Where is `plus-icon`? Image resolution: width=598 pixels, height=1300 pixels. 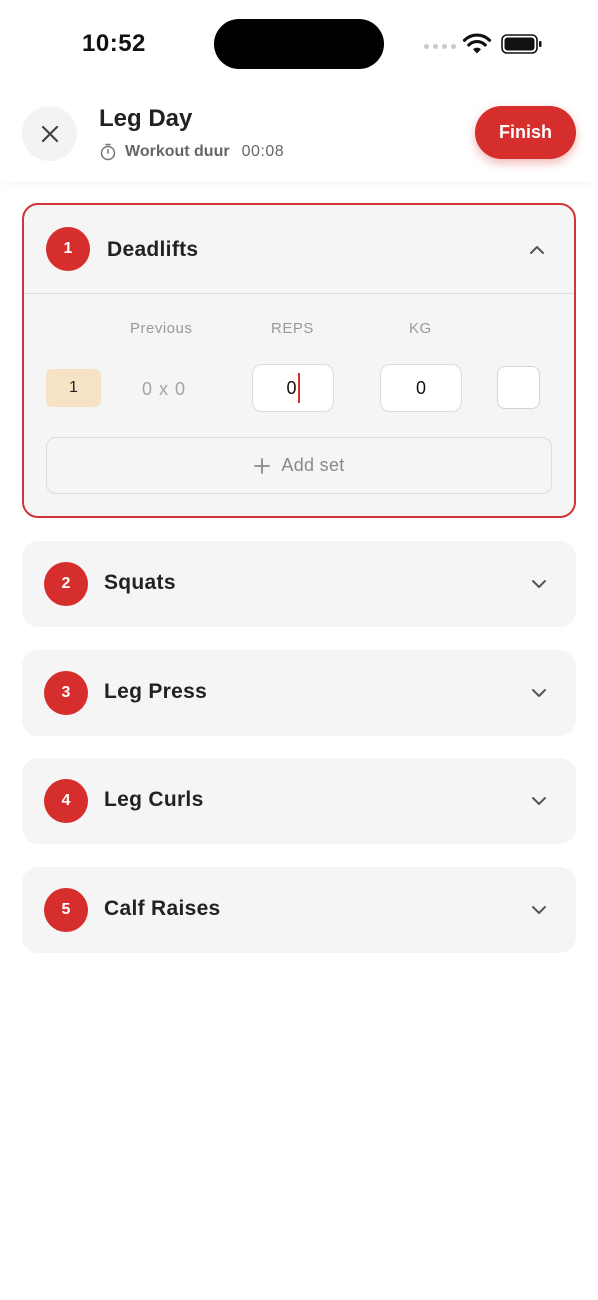 plus-icon is located at coordinates (262, 465).